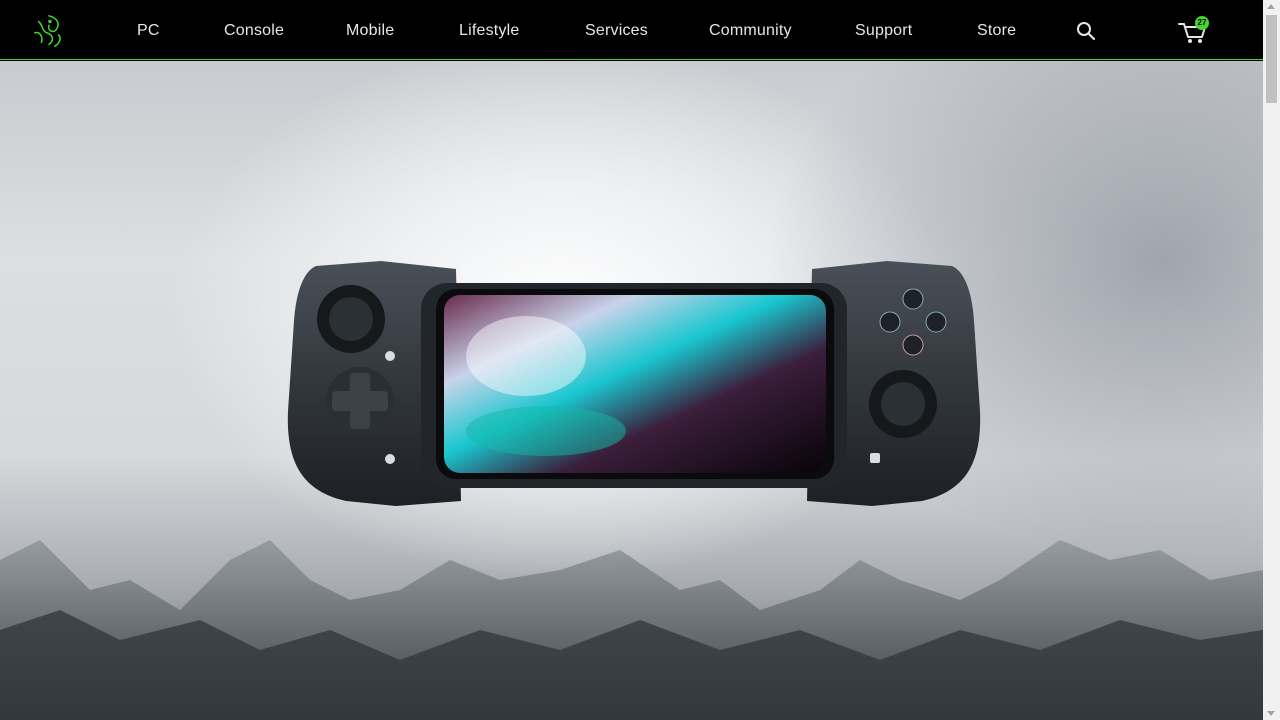 The height and width of the screenshot is (720, 1280). Describe the element at coordinates (1271, 713) in the screenshot. I see `scroll-down-arrow-icon` at that location.